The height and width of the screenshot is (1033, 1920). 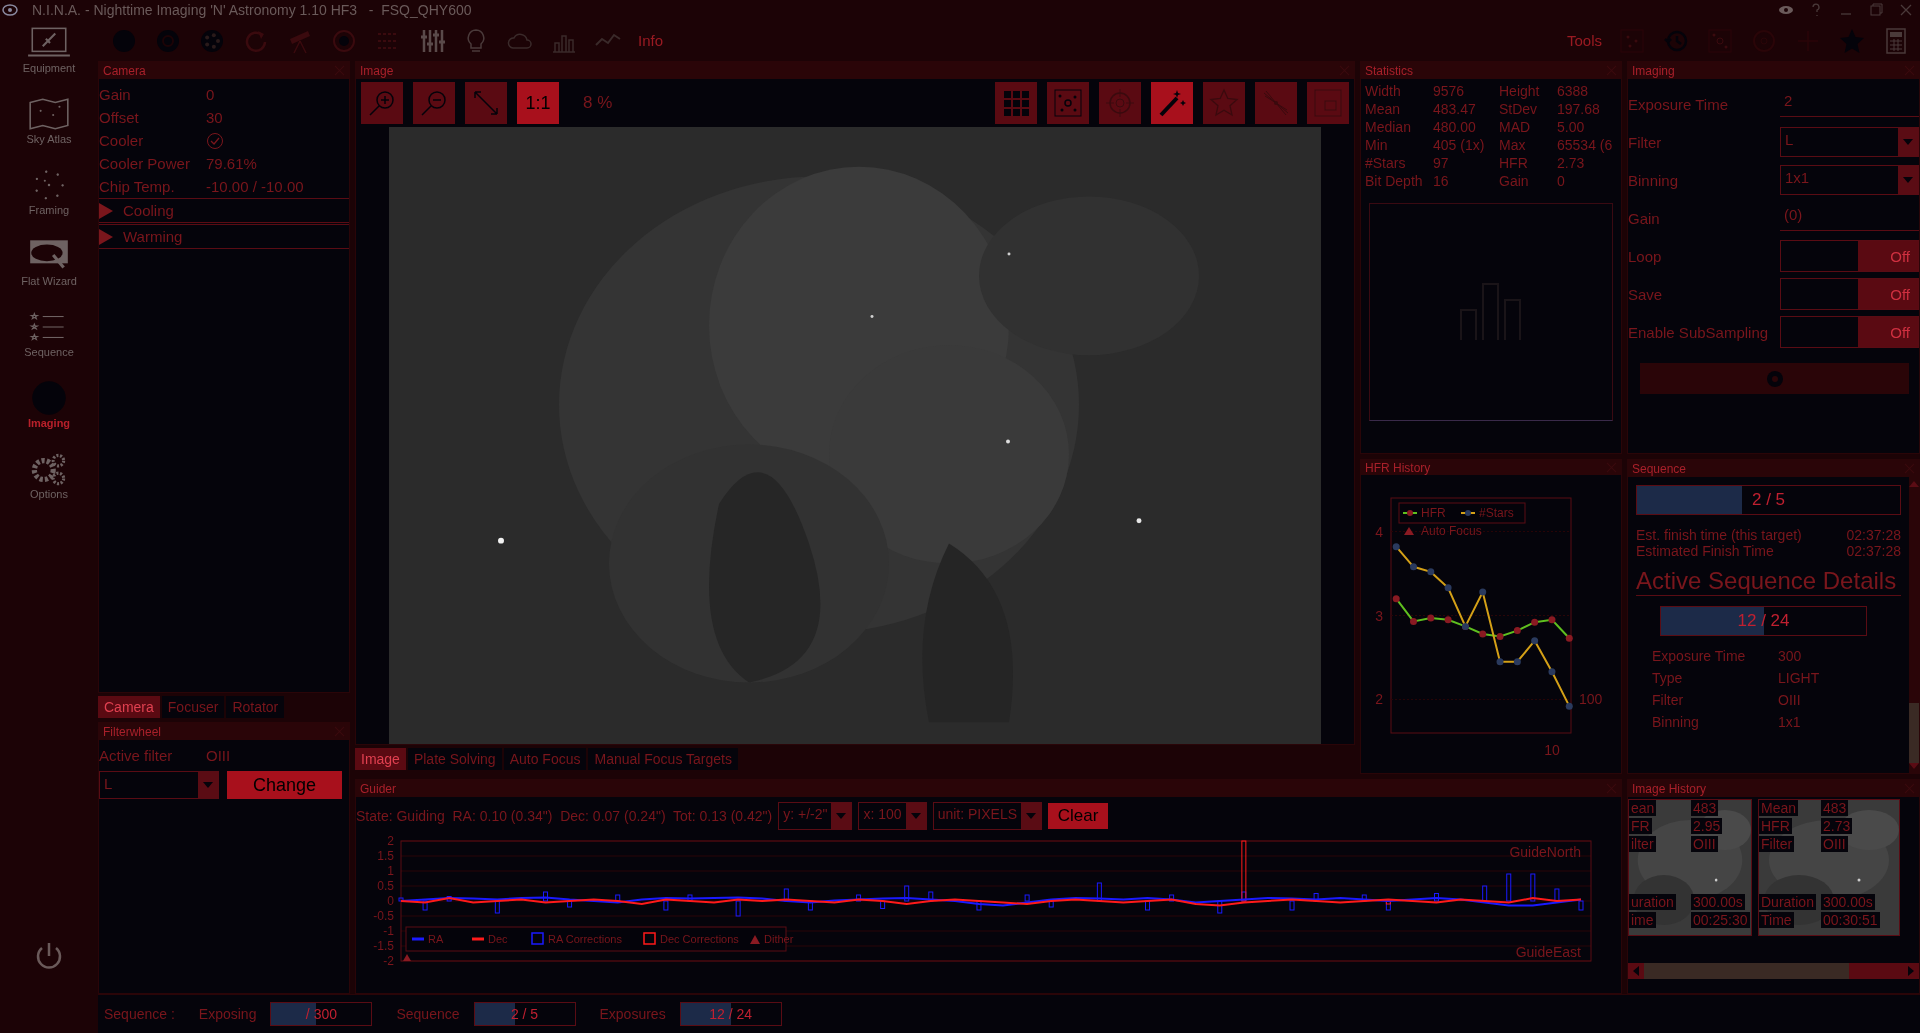 I want to click on stat-value: 197.68, so click(x=1579, y=109).